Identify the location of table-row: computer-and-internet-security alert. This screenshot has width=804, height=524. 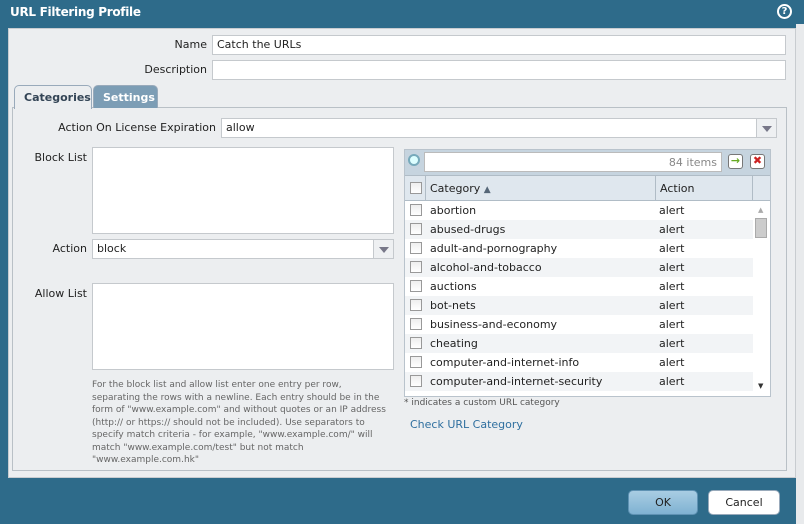
(587, 381).